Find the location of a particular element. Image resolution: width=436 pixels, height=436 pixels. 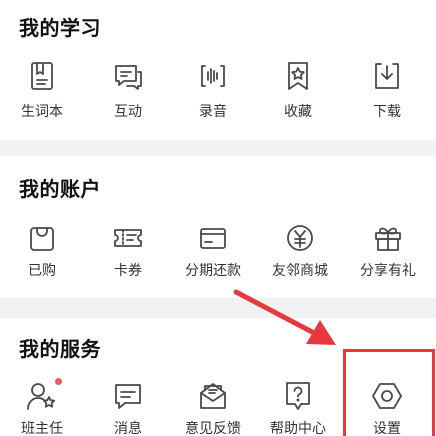

tutor-notification-badge is located at coordinates (58, 381).